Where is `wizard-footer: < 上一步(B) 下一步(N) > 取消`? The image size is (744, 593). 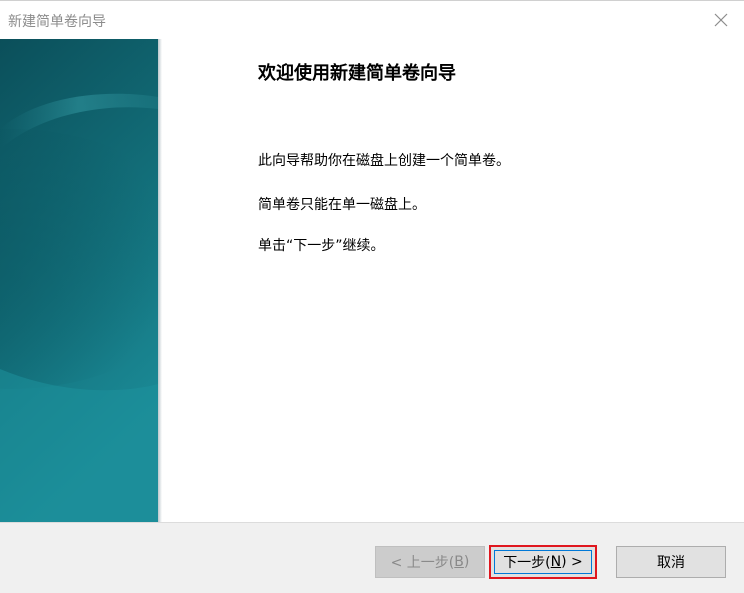
wizard-footer: < 上一步(B) 下一步(N) > 取消 is located at coordinates (372, 557).